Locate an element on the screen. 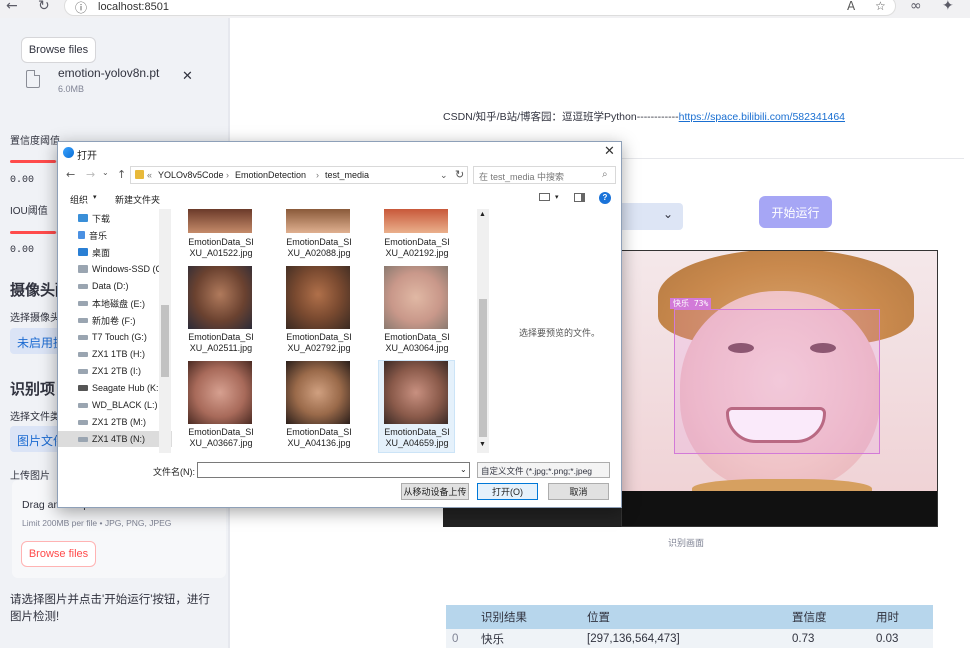 The image size is (970, 648). history-chevron-icon: ⌄ is located at coordinates (105, 172).